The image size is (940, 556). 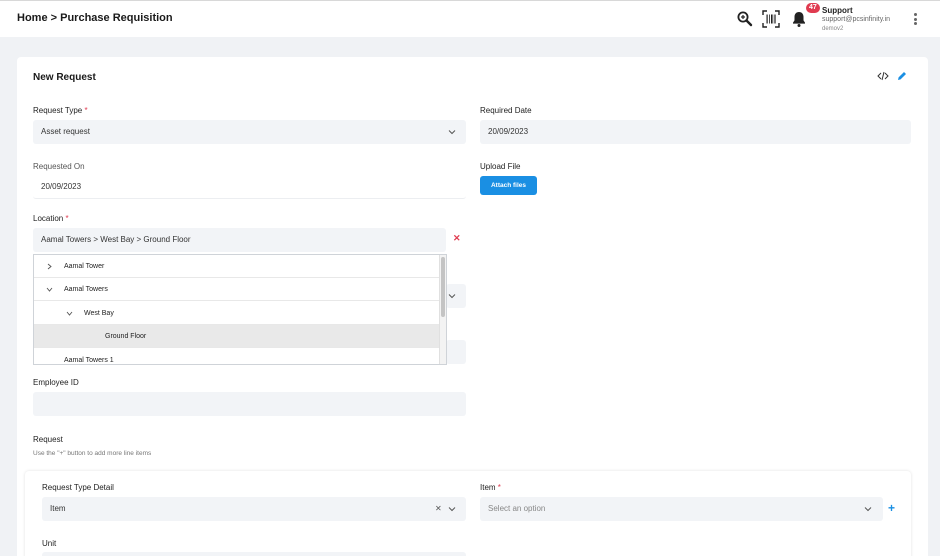 What do you see at coordinates (116, 18) in the screenshot?
I see `breadcrumb-current: Purchase Requisition` at bounding box center [116, 18].